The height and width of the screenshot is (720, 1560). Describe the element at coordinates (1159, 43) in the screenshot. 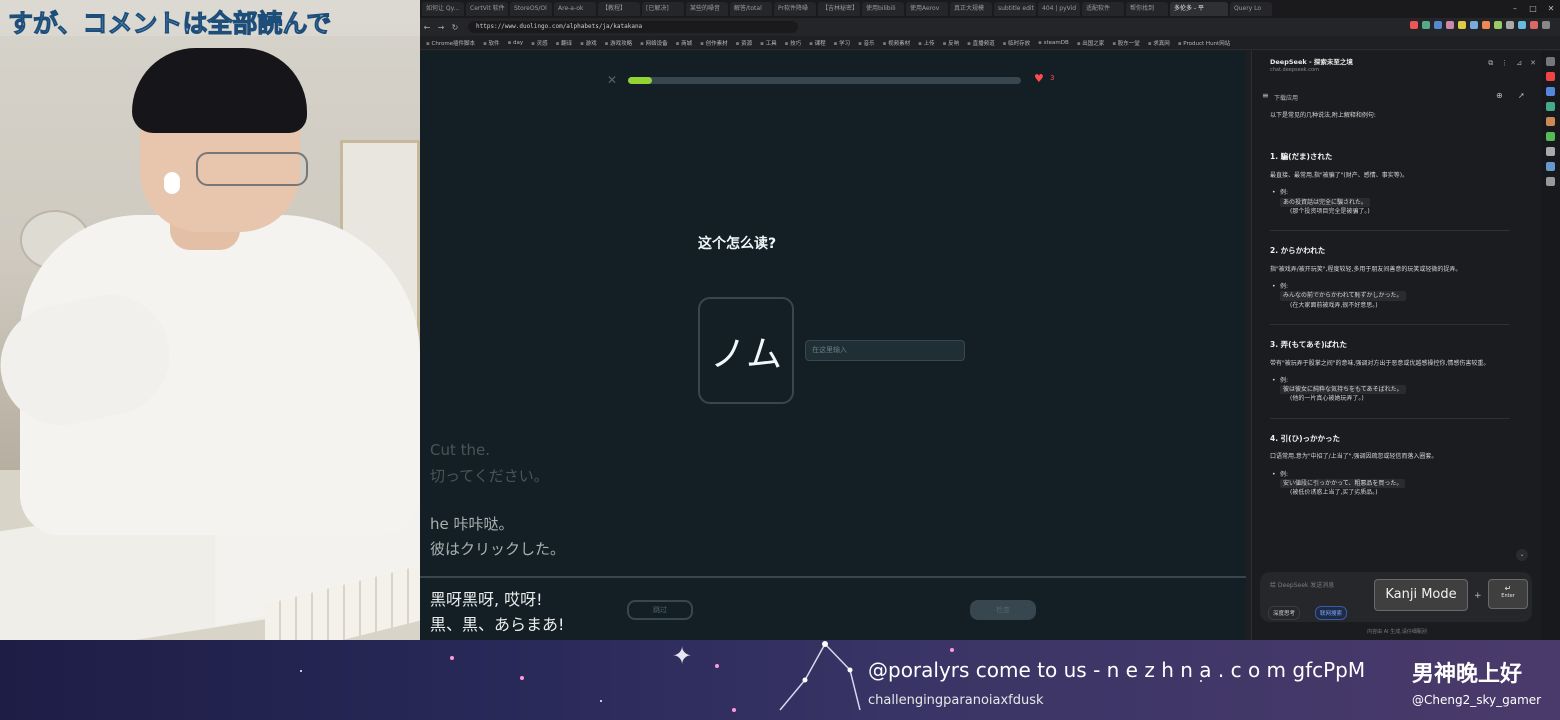

I see `bookmark: 求真网` at that location.